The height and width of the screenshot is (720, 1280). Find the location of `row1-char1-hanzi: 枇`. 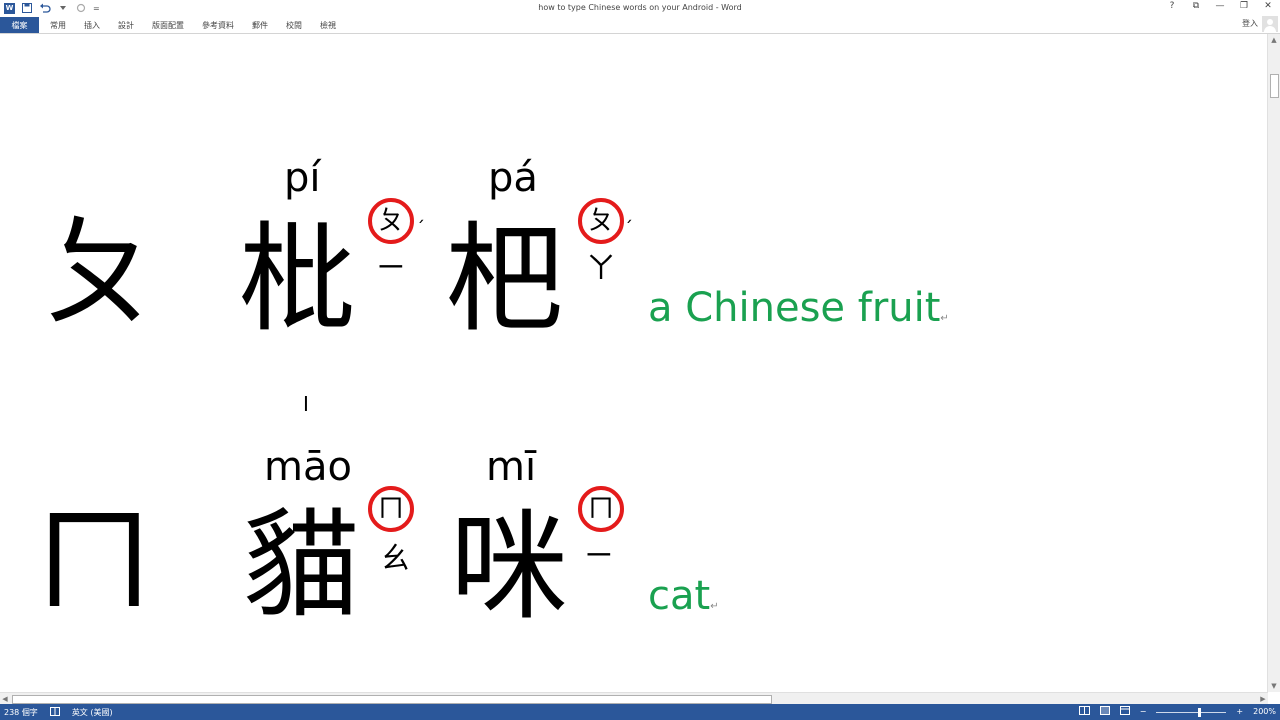

row1-char1-hanzi: 枇 is located at coordinates (297, 279).